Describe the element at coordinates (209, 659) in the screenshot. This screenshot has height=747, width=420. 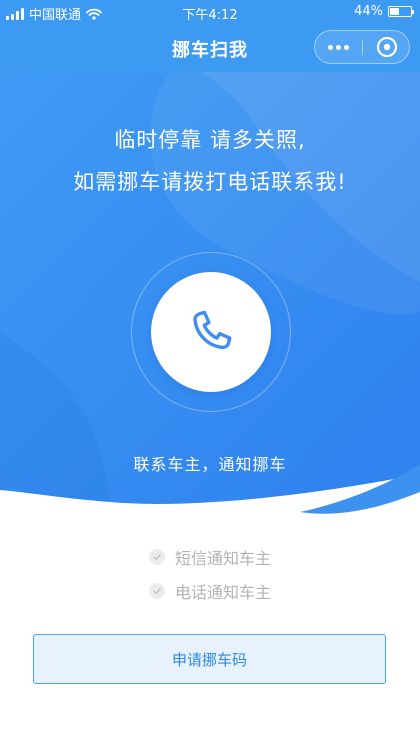
I see `apply-move-code-button: 申请挪车码` at that location.